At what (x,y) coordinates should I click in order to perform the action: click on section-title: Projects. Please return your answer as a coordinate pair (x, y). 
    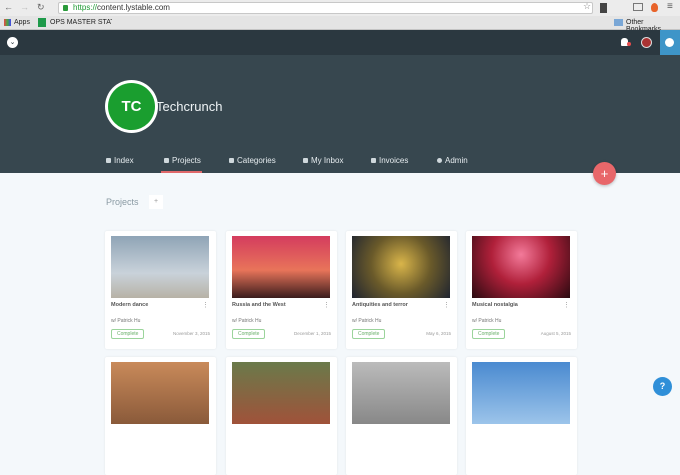
    Looking at the image, I should click on (122, 202).